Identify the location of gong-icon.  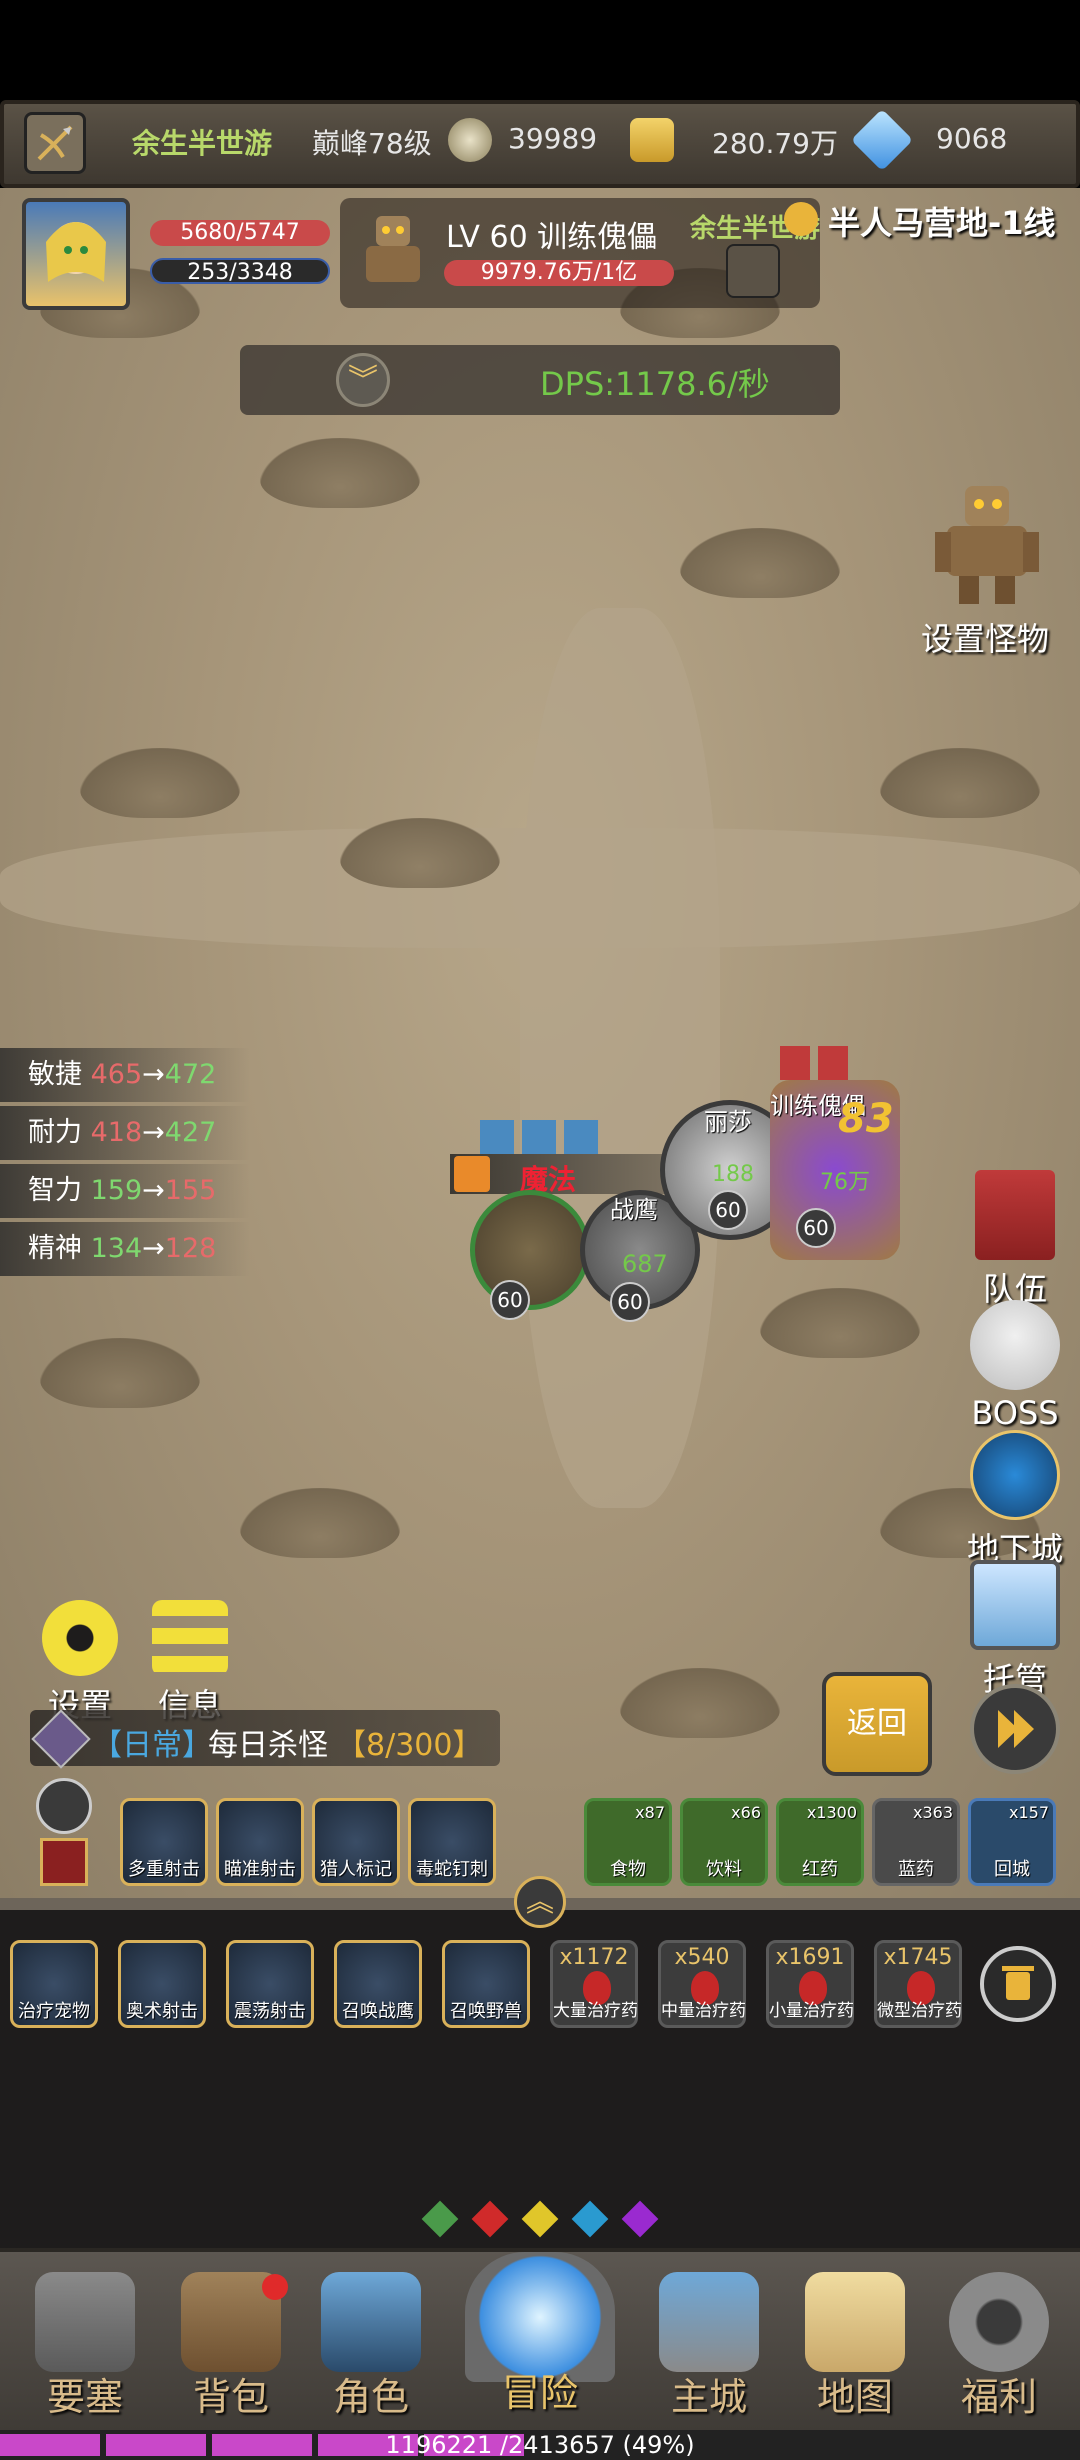
(999, 2322).